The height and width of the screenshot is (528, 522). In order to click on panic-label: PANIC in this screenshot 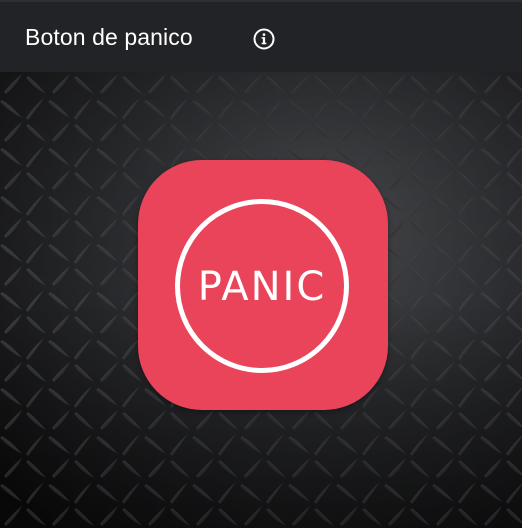, I will do `click(262, 287)`.